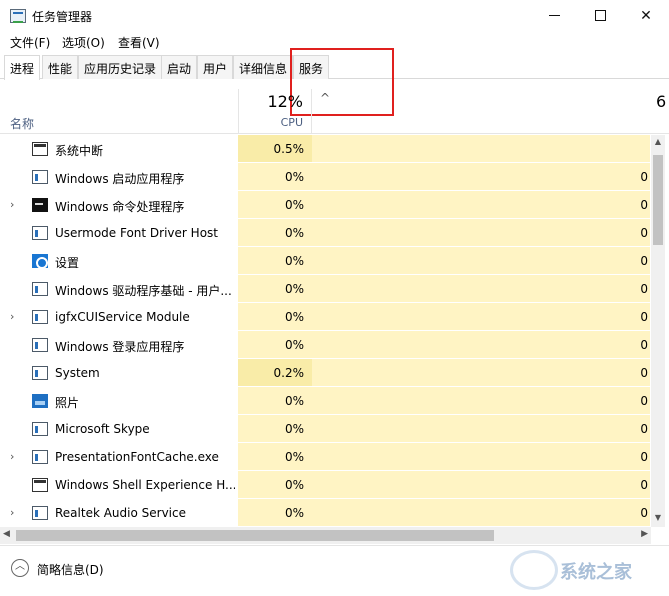 The width and height of the screenshot is (669, 596). I want to click on process-row: Windows 驱动程序基础 - 用户... 0% 0, so click(325, 289).